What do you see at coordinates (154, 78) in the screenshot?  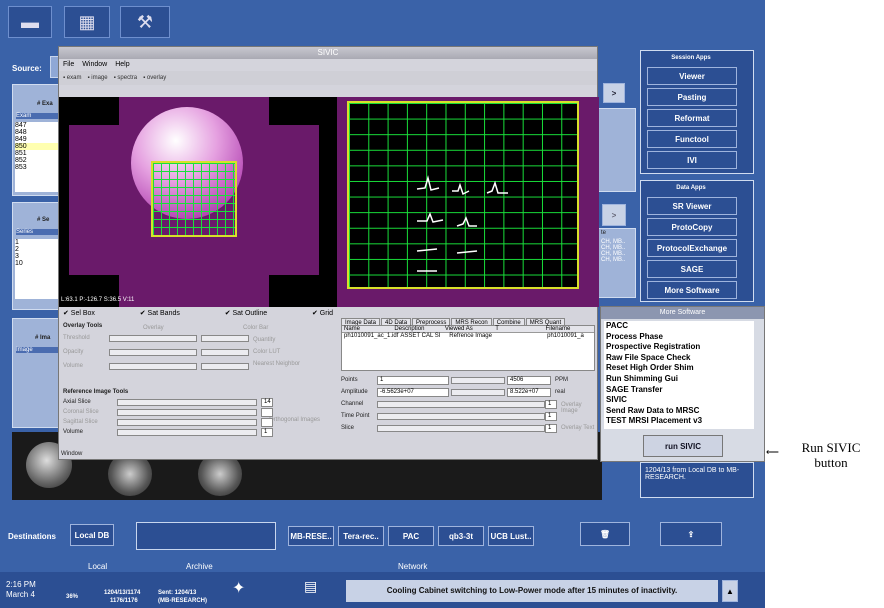 I see `toolbar-item: ▪ overlay` at bounding box center [154, 78].